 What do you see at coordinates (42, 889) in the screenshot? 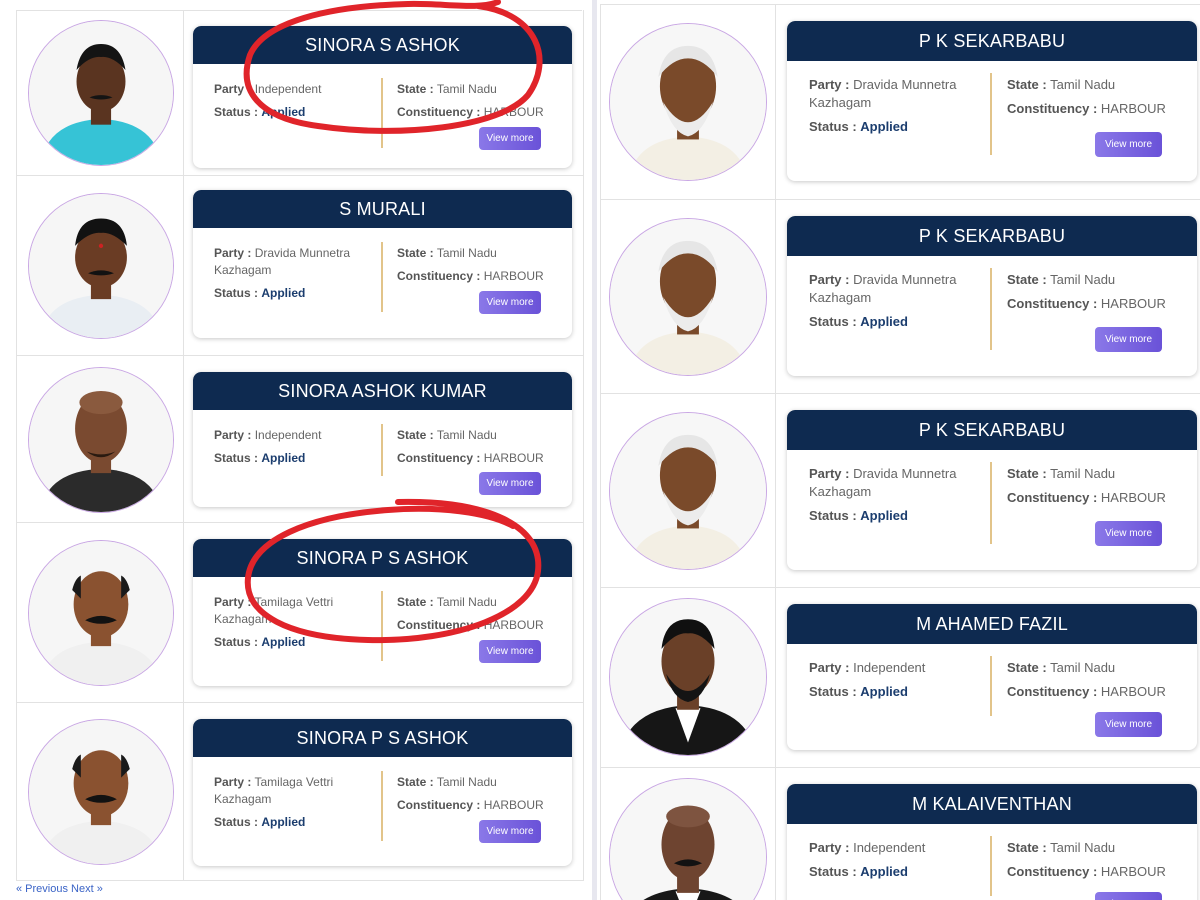
I see `previous-page-link: « Previous` at bounding box center [42, 889].